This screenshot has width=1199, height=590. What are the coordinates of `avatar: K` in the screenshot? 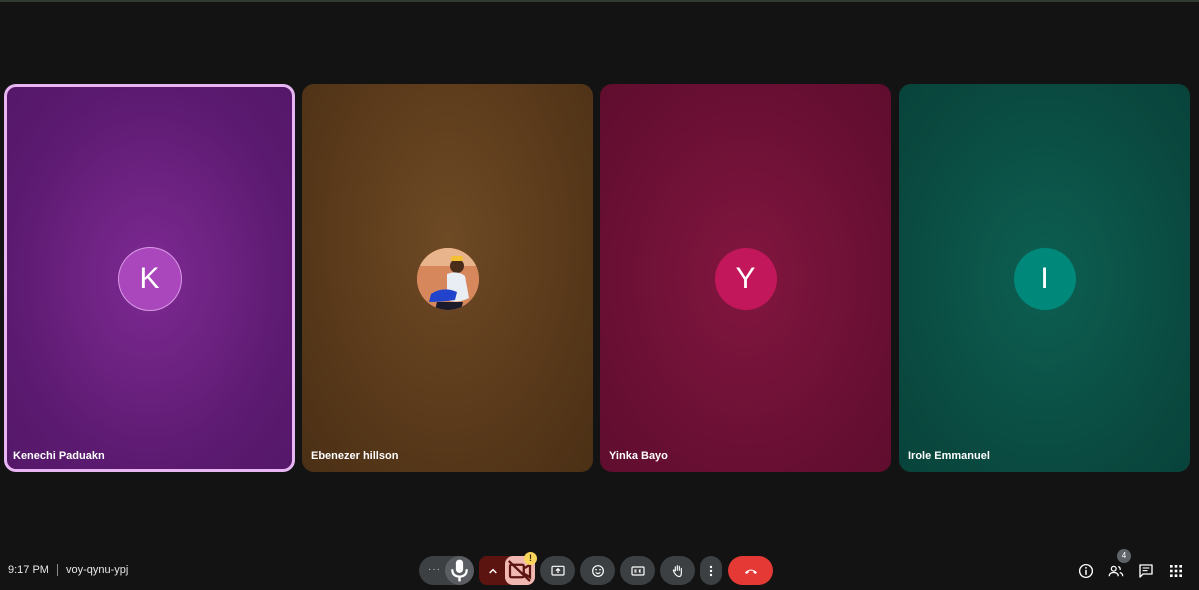 It's located at (149, 279).